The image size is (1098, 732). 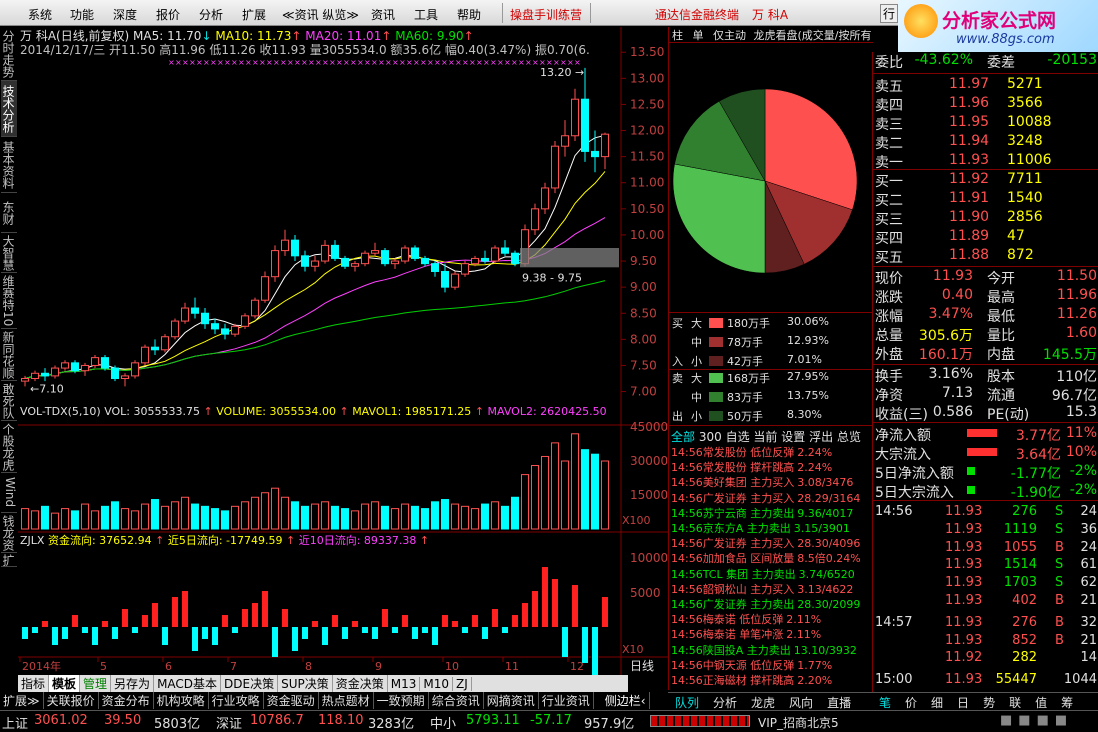 What do you see at coordinates (404, 684) in the screenshot?
I see `chart-tab-8: M13` at bounding box center [404, 684].